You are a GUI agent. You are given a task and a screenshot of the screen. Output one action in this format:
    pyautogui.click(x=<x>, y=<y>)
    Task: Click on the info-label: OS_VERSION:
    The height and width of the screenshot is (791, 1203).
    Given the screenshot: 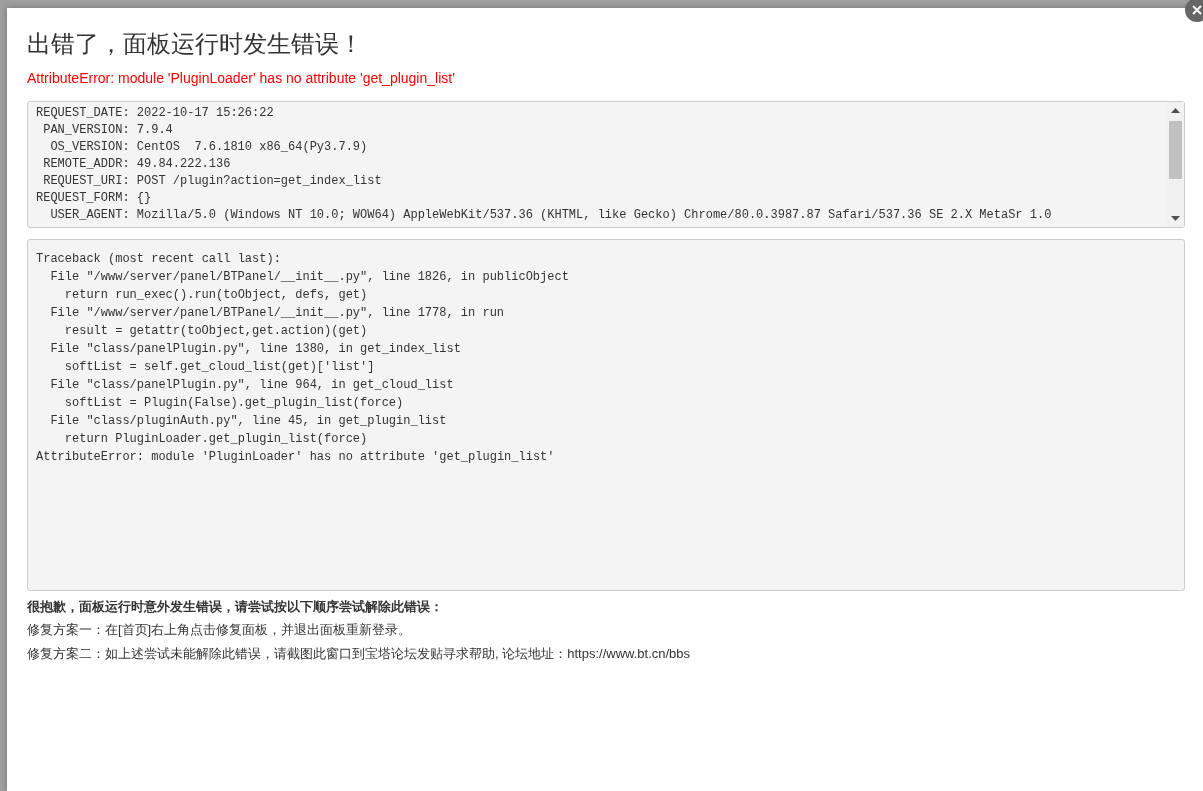 What is the action you would take?
    pyautogui.click(x=89, y=147)
    